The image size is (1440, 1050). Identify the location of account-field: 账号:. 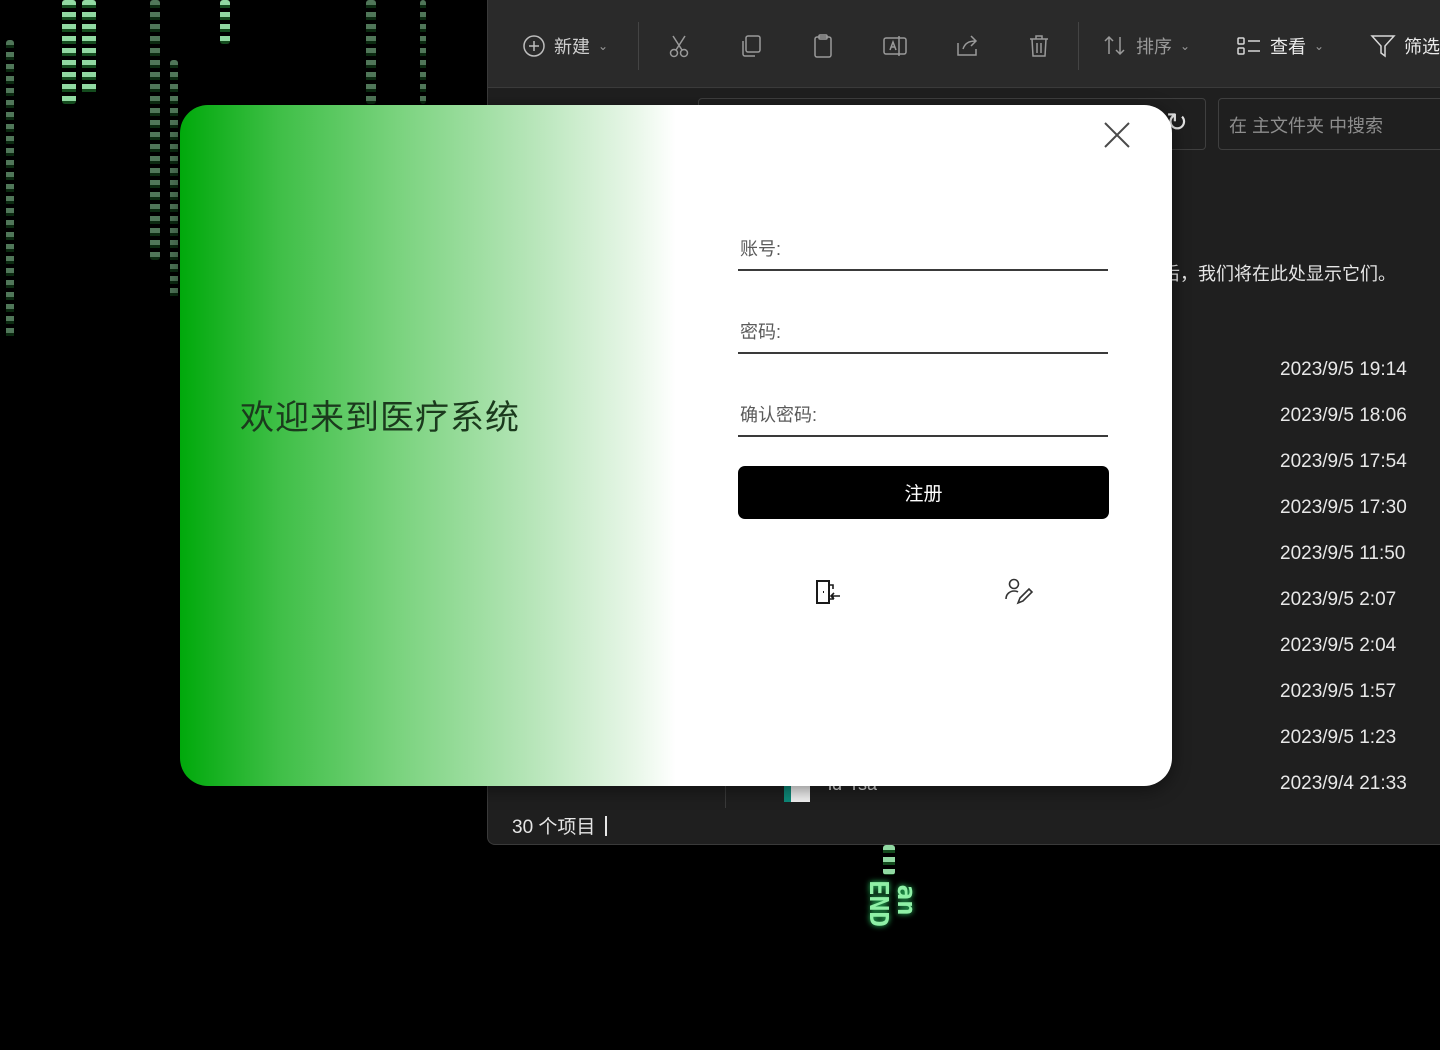
(923, 251).